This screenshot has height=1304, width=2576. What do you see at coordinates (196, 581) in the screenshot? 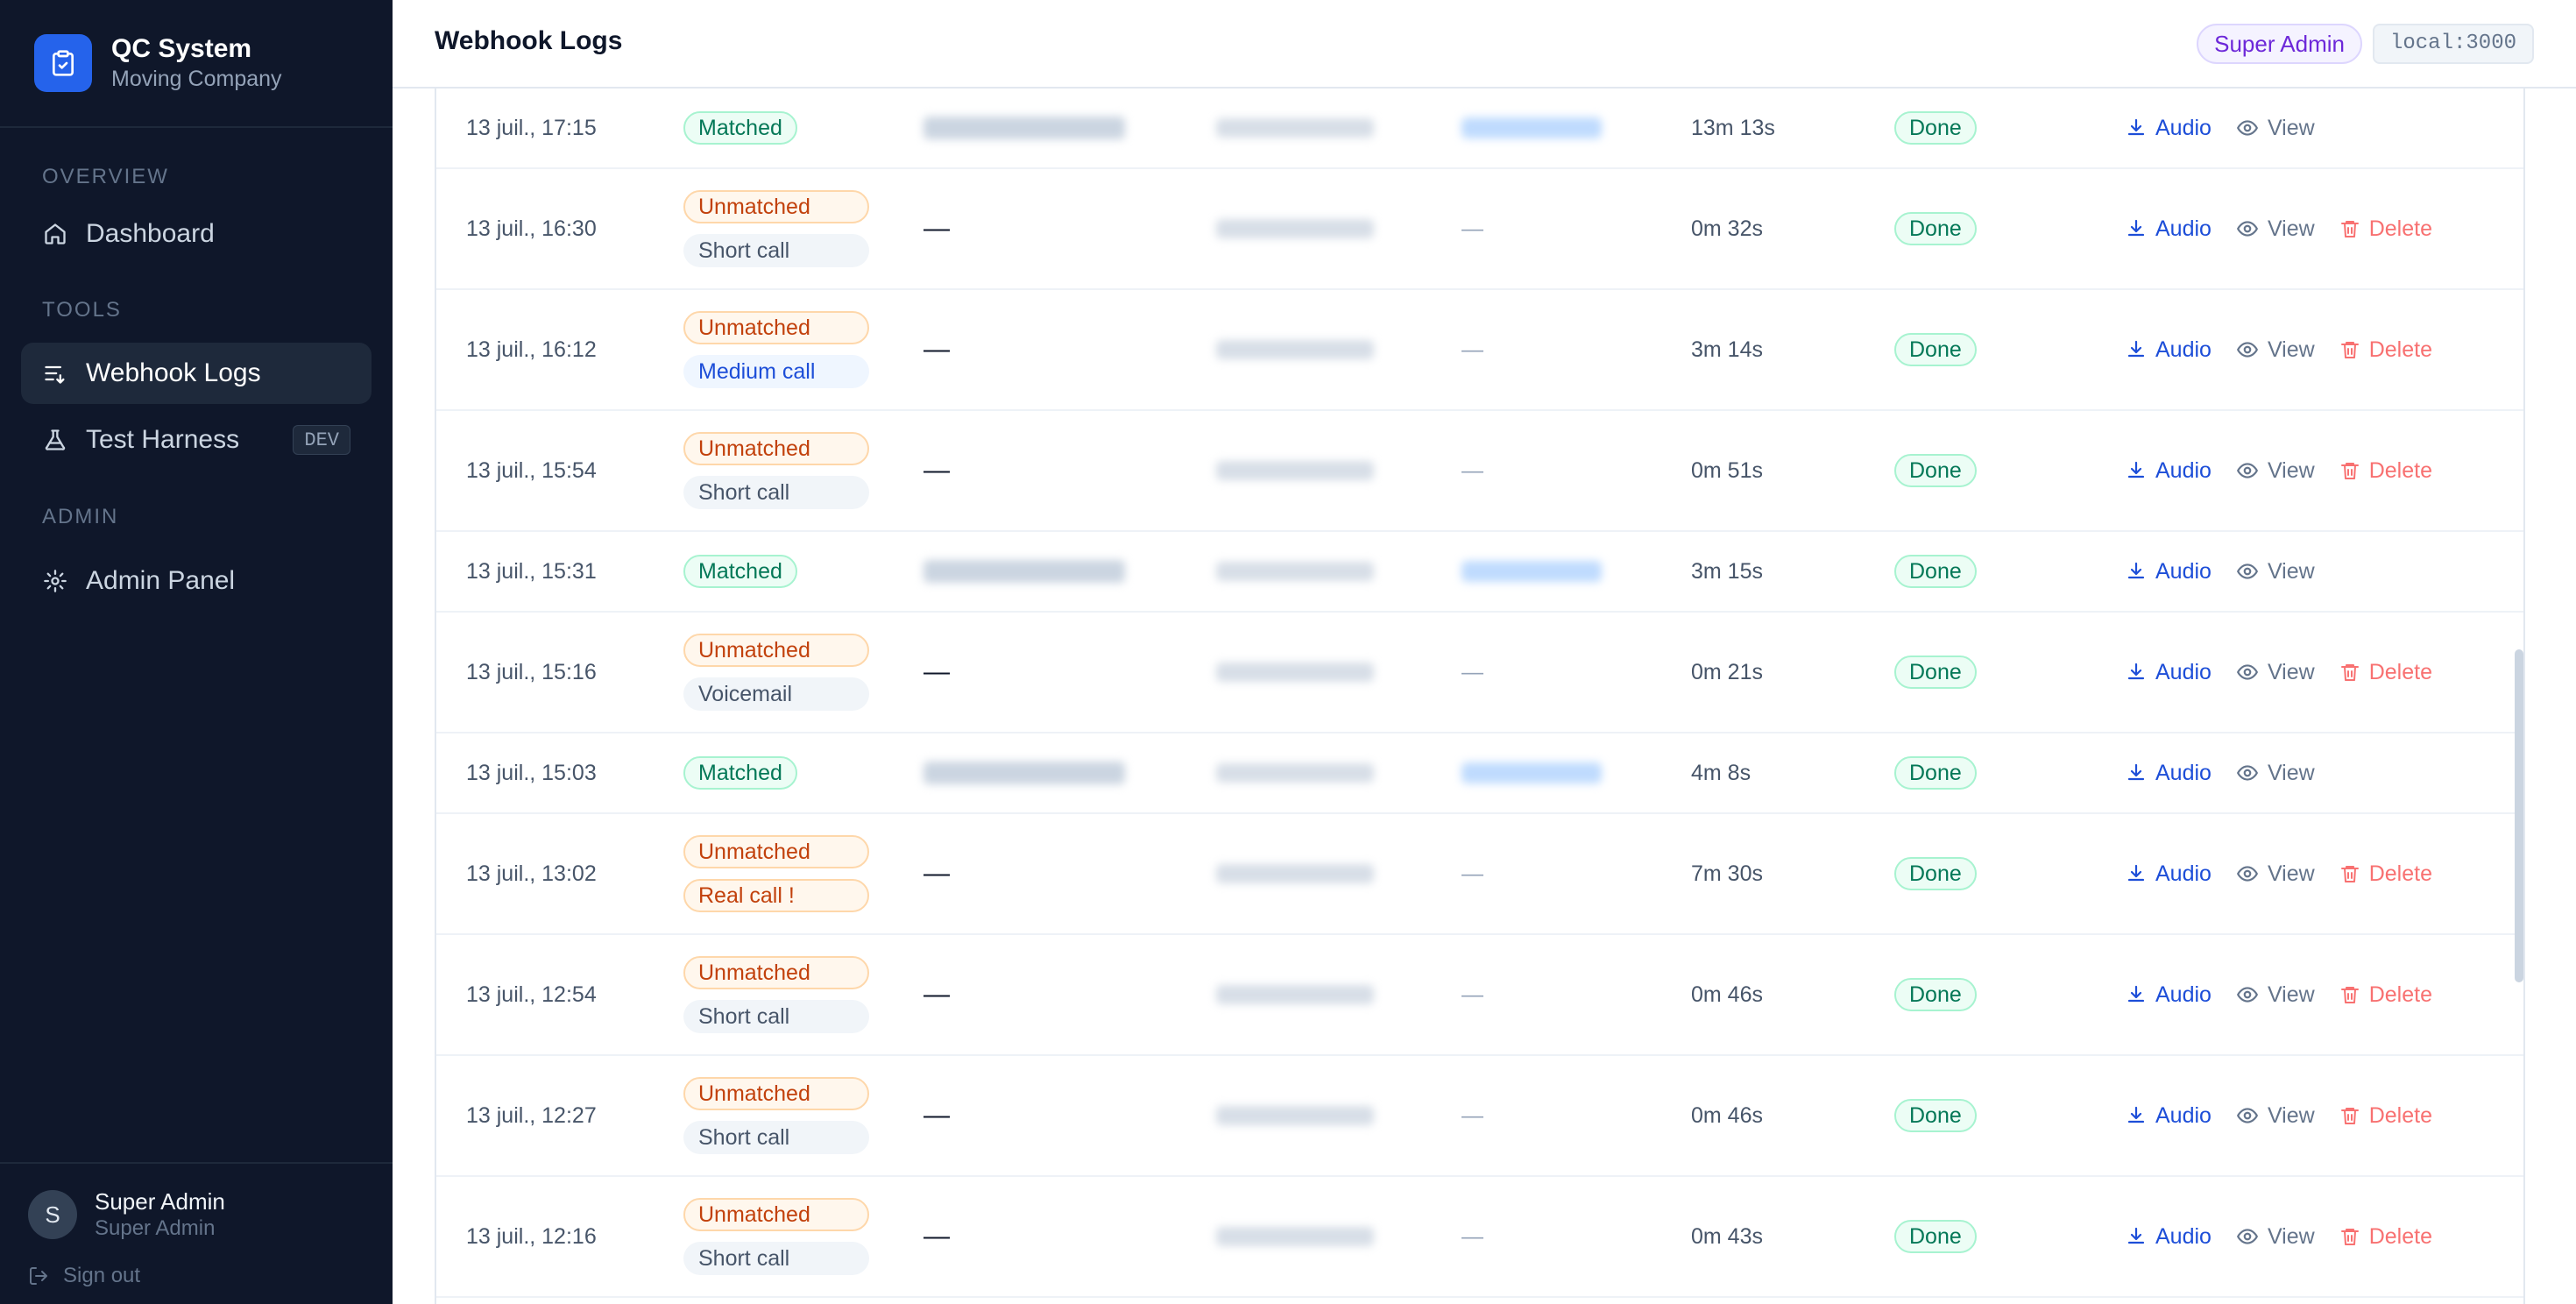
I see `sidebar-item-admin-panel: Admin Panel` at bounding box center [196, 581].